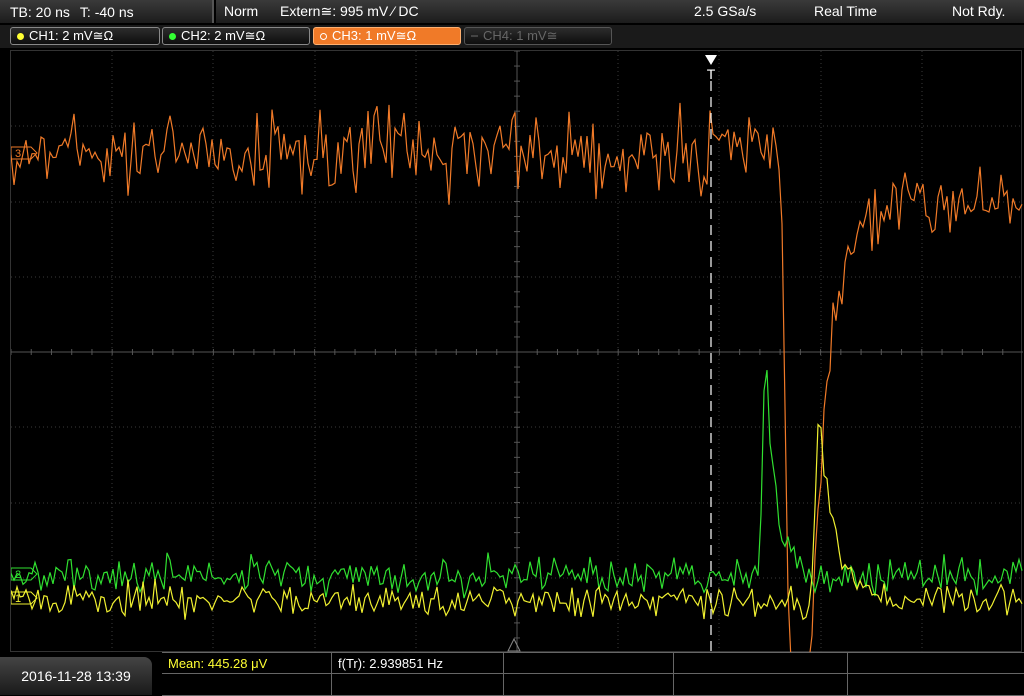 This screenshot has height=696, width=1024. I want to click on channel-tab-ch1: CH1: 2 mV≅Ω, so click(85, 36).